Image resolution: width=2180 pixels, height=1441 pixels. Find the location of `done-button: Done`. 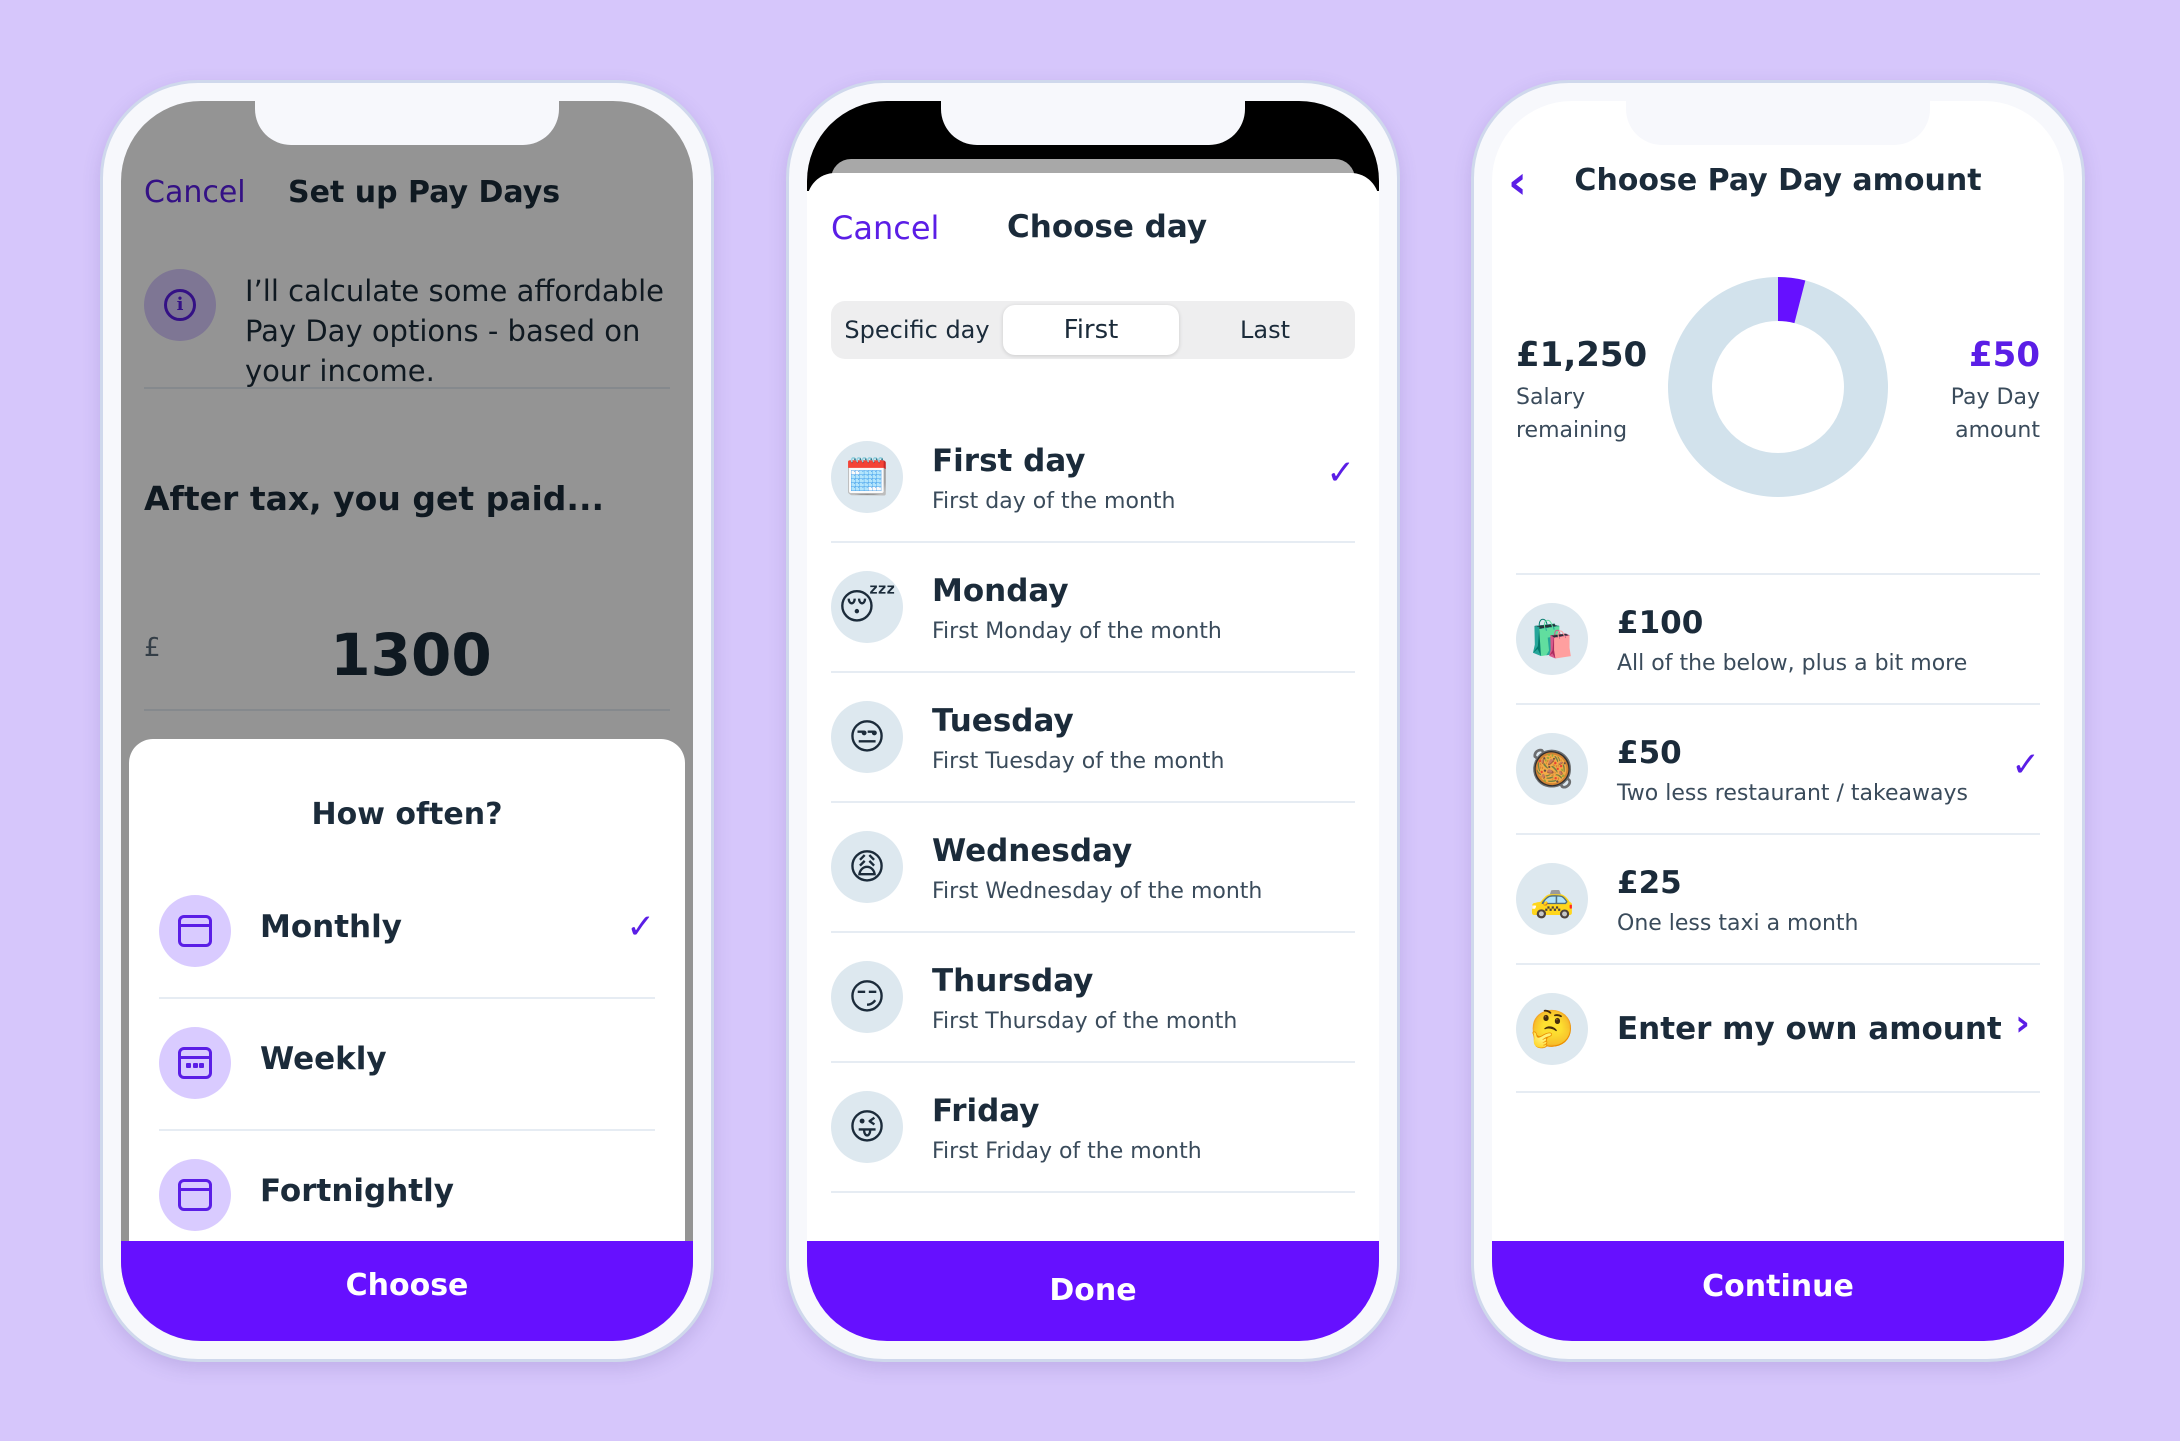

done-button: Done is located at coordinates (1093, 1291).